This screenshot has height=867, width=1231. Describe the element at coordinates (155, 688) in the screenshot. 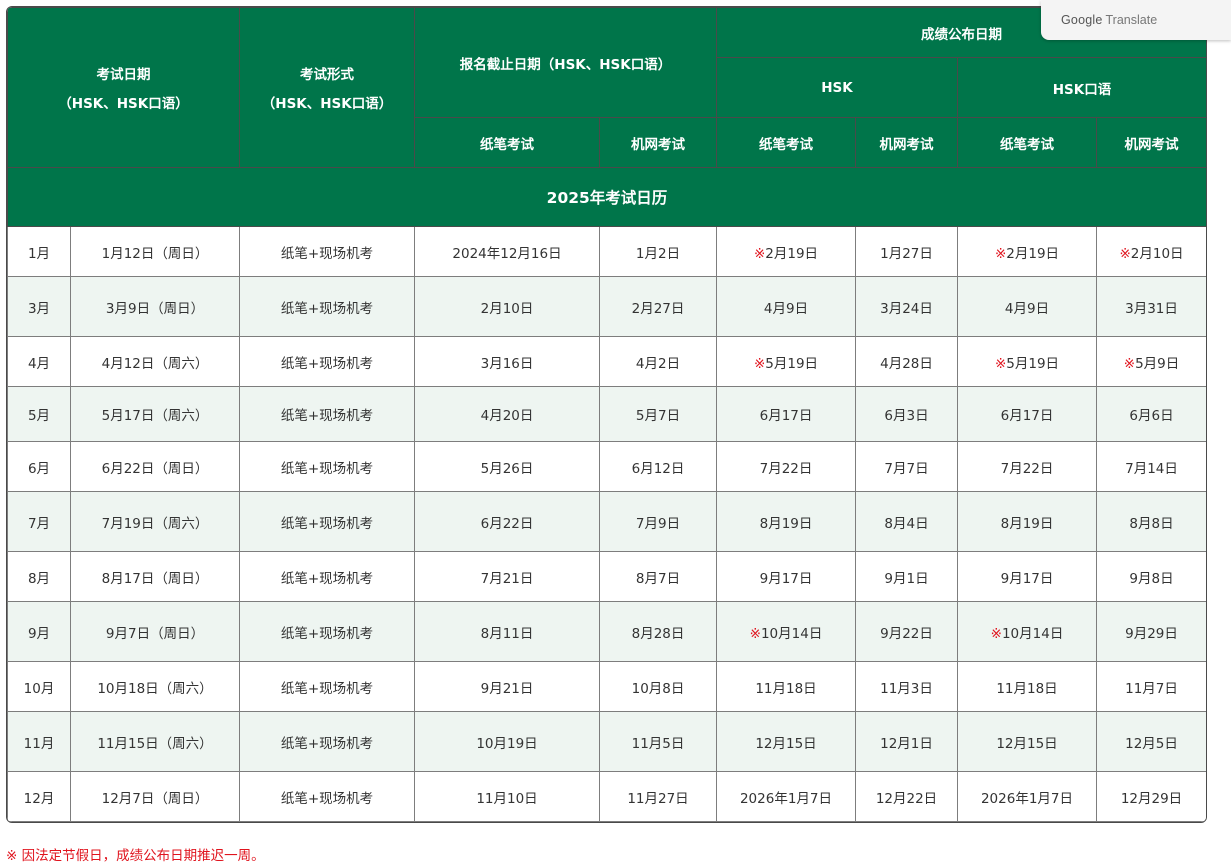

I see `exam-date-cell-value: 10月18日（周六）` at that location.